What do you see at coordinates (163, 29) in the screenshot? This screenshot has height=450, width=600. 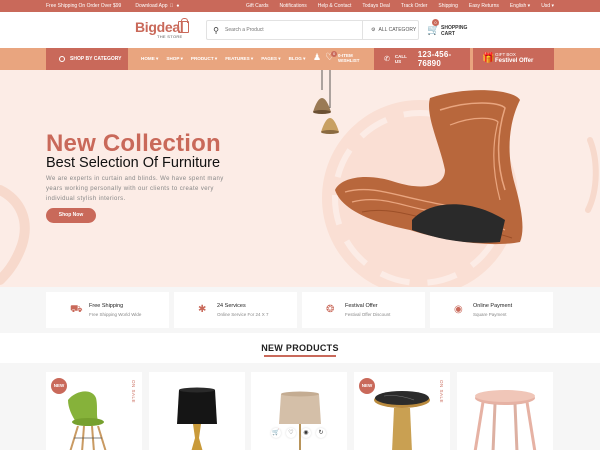 I see `logo: Bigdeal THE STORE` at bounding box center [163, 29].